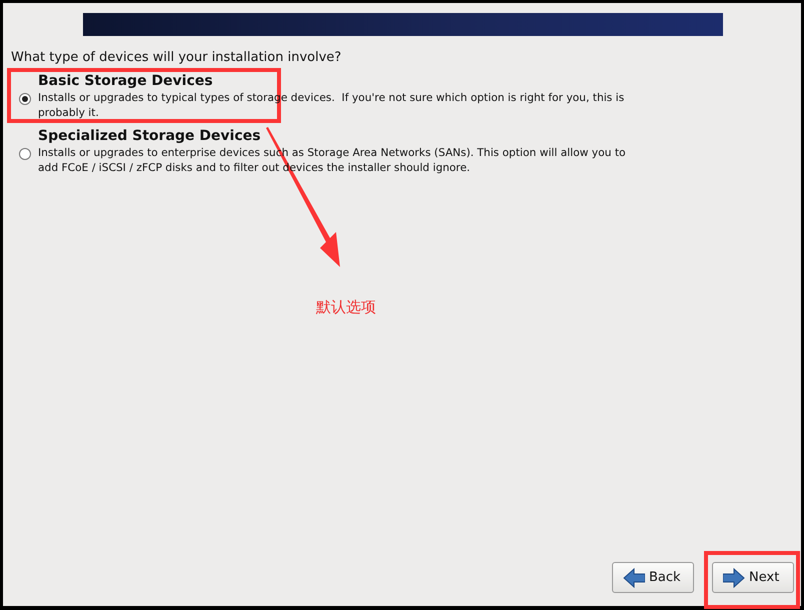 The image size is (804, 610). I want to click on option-title: Basic Storage Devices, so click(126, 81).